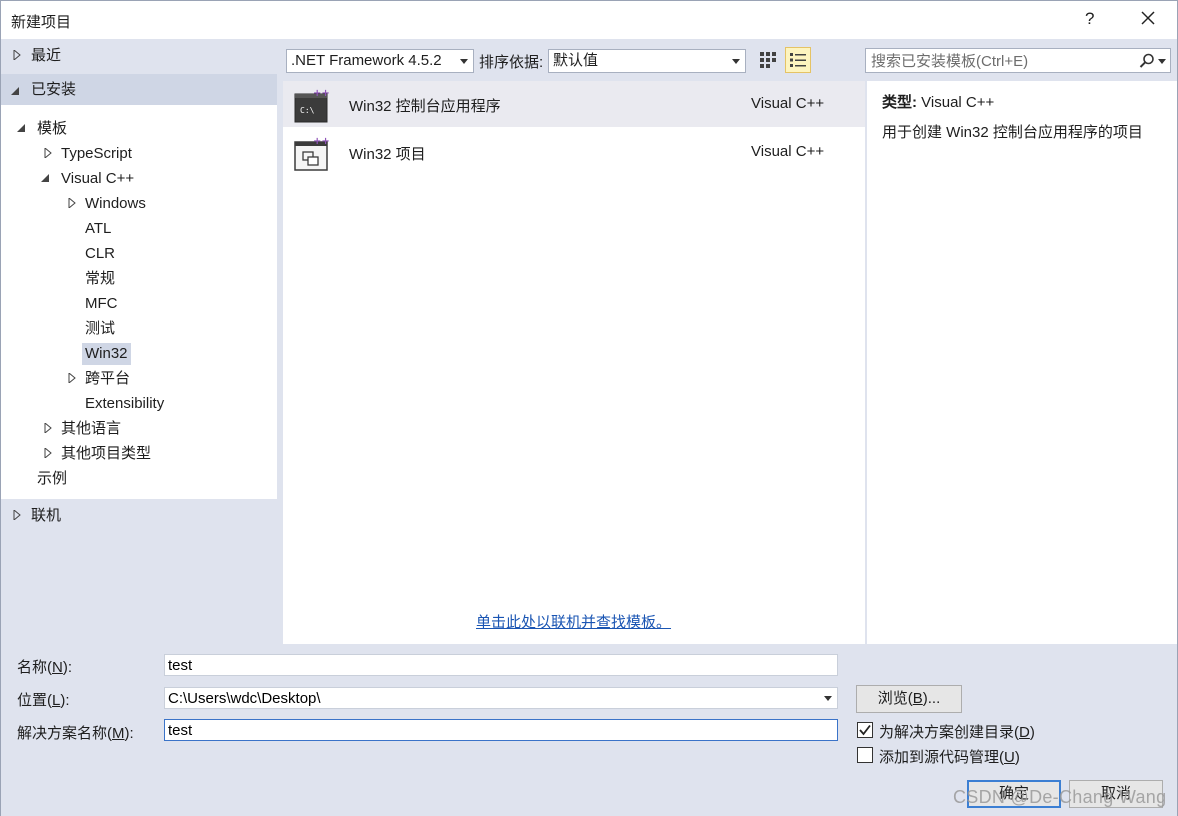 This screenshot has height=816, width=1178. What do you see at coordinates (53, 90) in the screenshot?
I see `tree-node-installed: 已安装` at bounding box center [53, 90].